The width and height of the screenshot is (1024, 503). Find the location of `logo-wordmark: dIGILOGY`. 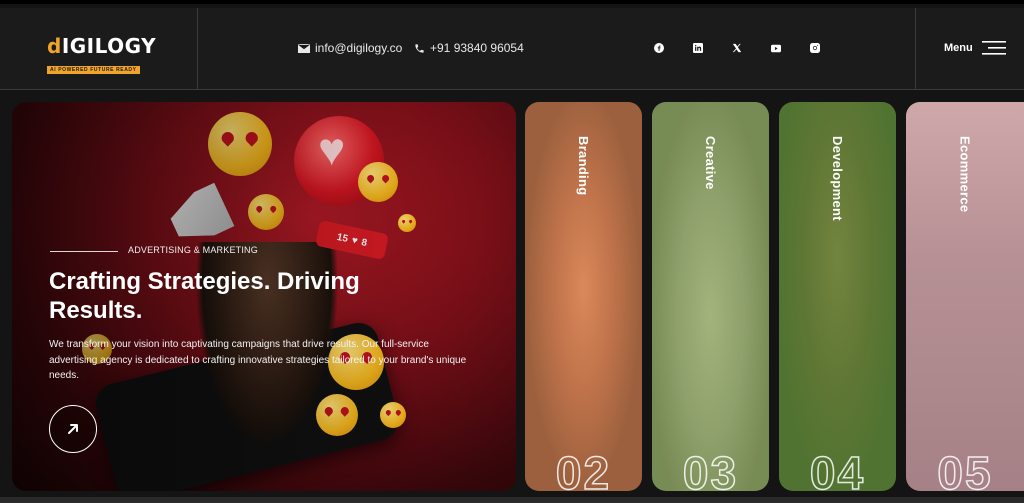

logo-wordmark: dIGILOGY is located at coordinates (101, 46).